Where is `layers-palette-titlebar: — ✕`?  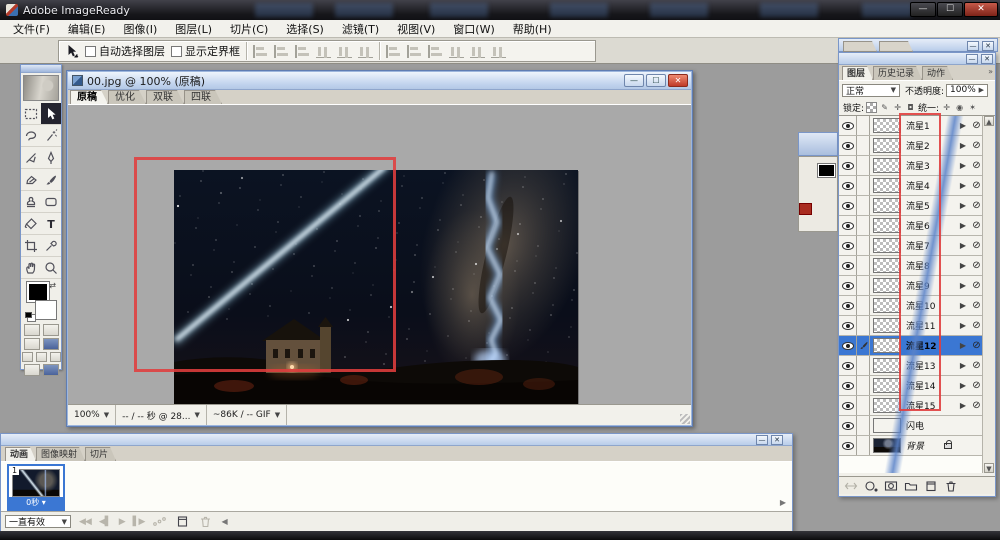 layers-palette-titlebar: — ✕ is located at coordinates (917, 59).